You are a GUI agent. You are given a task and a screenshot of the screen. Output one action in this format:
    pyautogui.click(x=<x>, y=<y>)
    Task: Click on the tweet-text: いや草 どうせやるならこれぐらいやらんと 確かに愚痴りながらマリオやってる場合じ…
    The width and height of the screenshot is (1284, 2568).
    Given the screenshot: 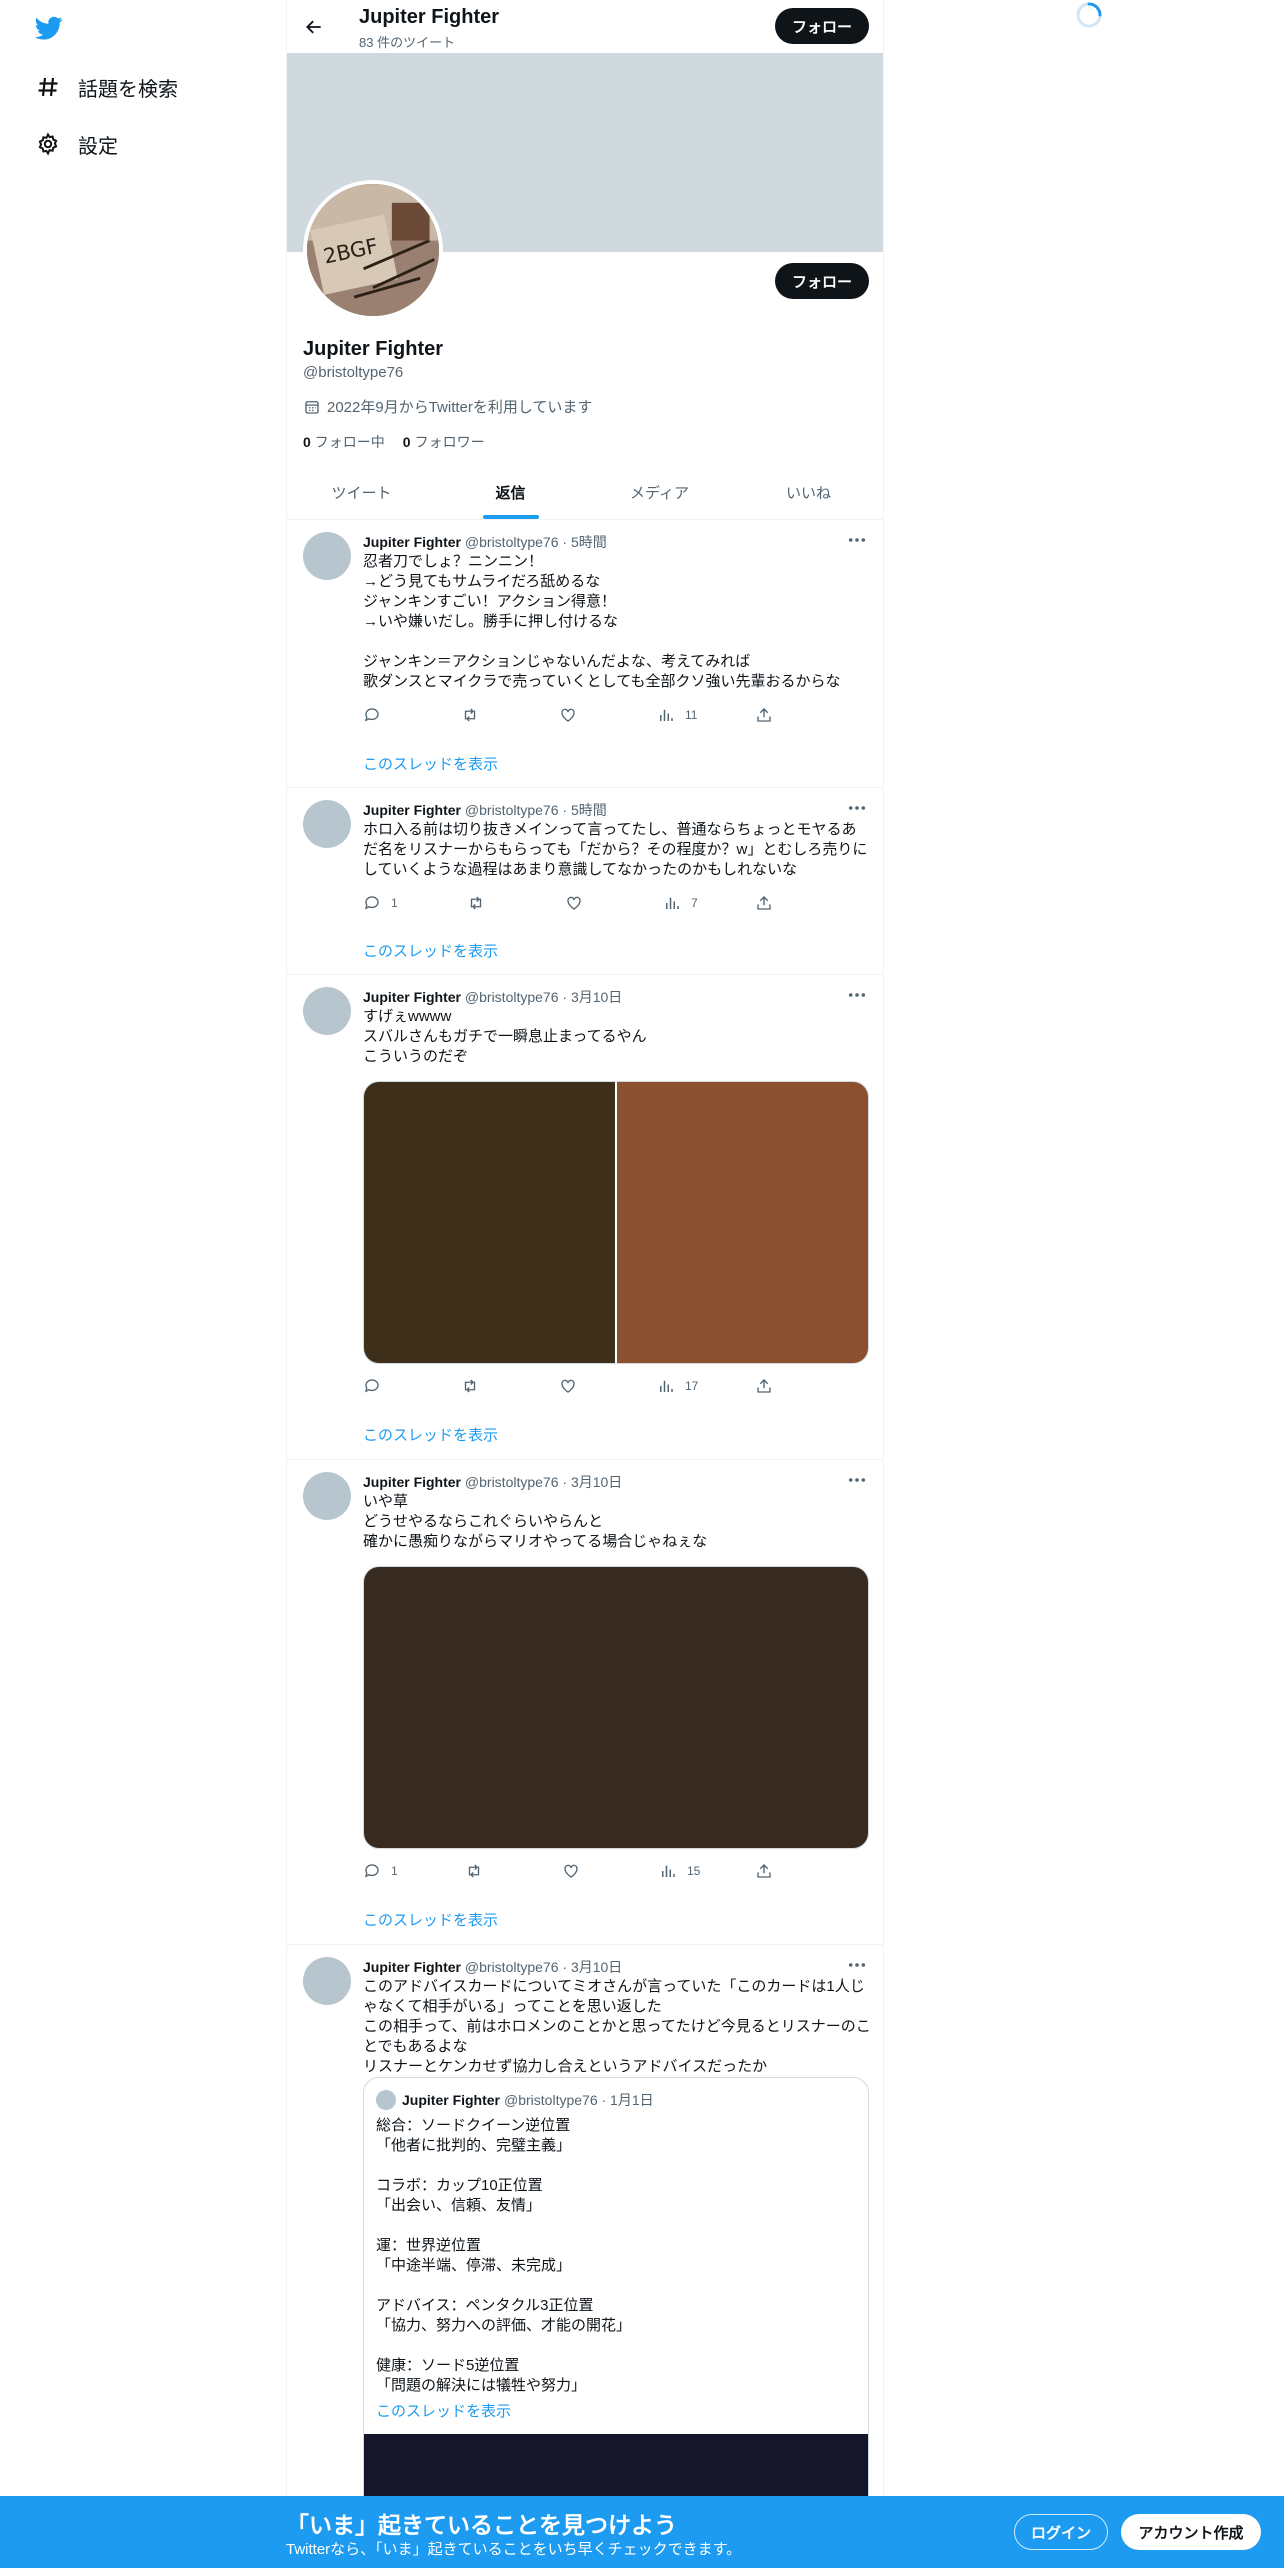 What is the action you would take?
    pyautogui.click(x=535, y=1521)
    